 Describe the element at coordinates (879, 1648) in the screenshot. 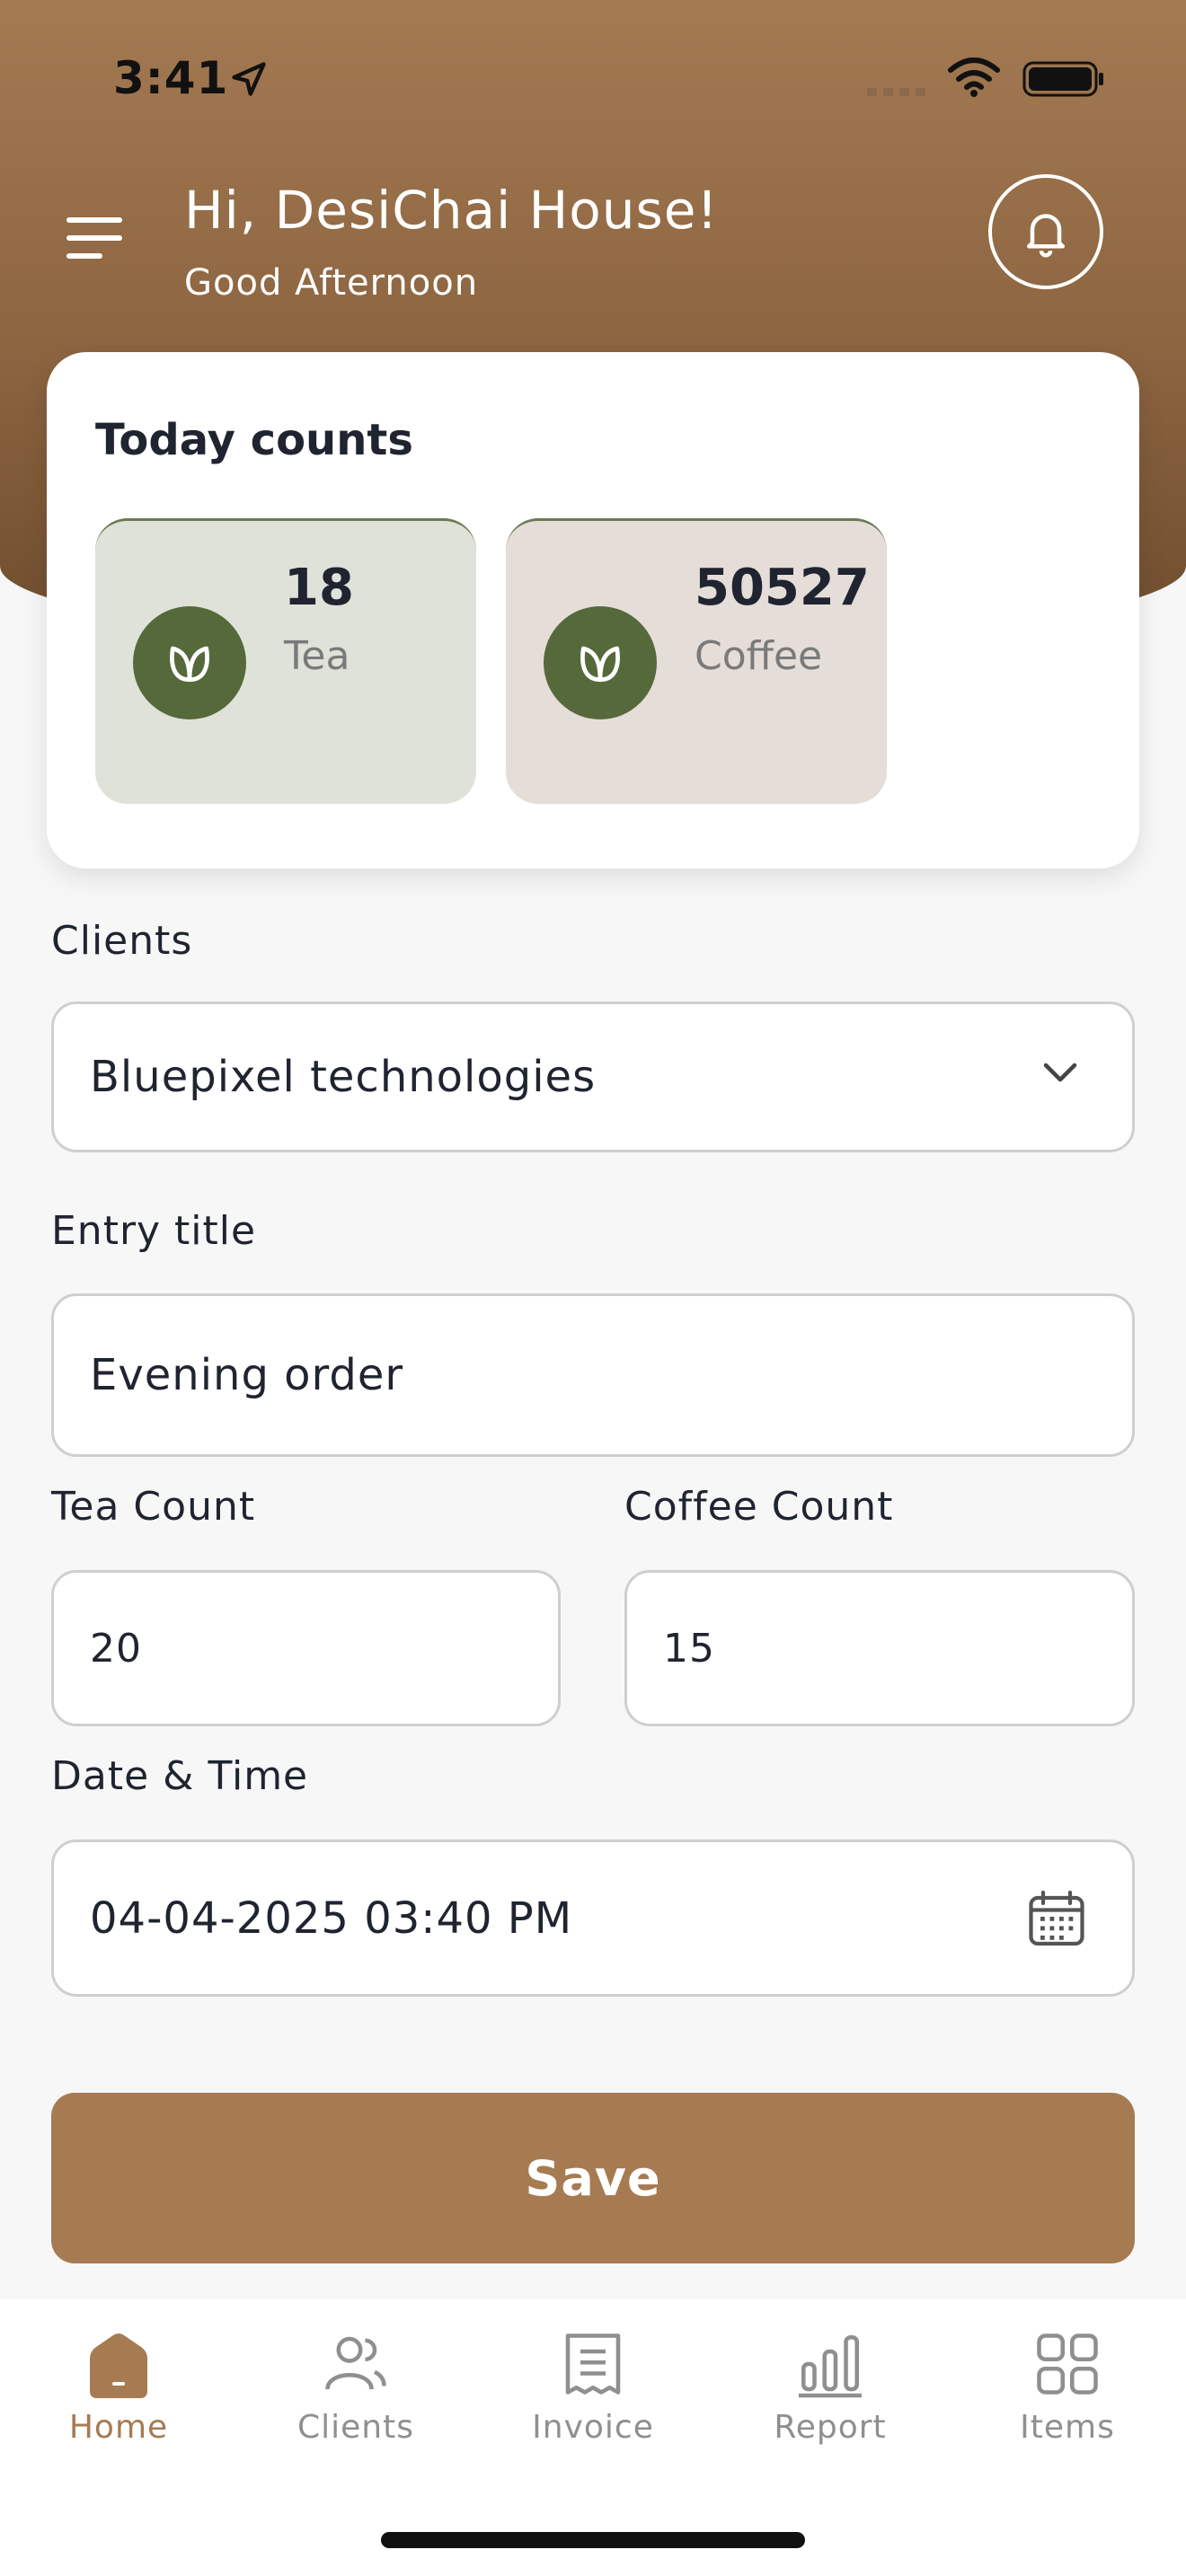

I see `coffee-count-input: 15` at that location.